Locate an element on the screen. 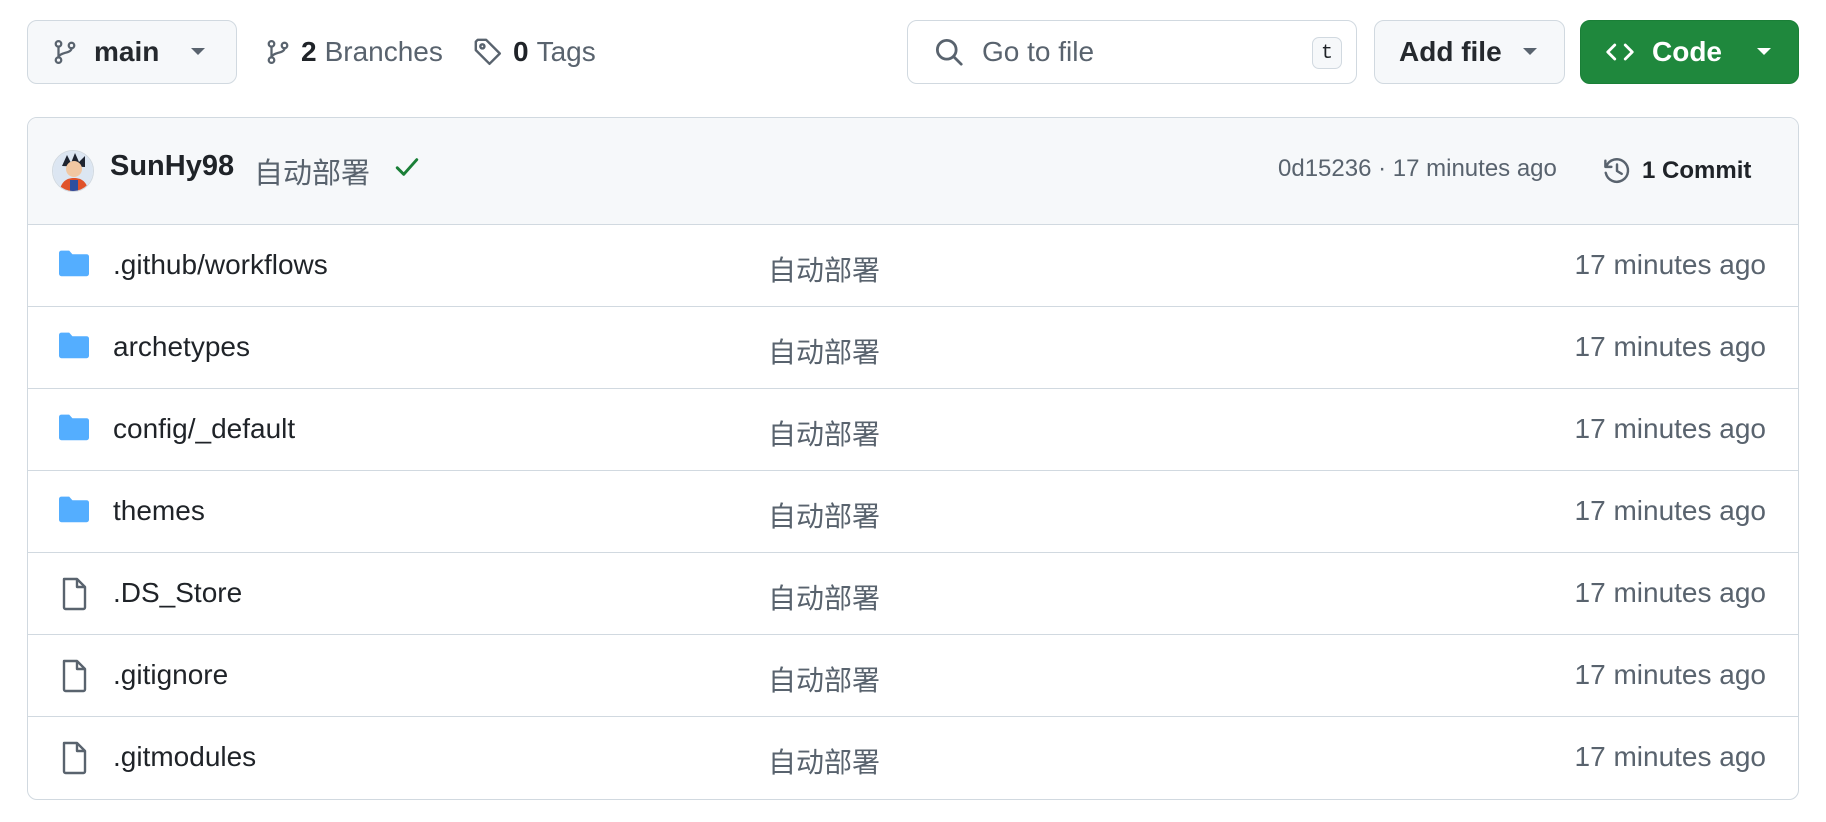  add-file-button: Add file is located at coordinates (1469, 52).